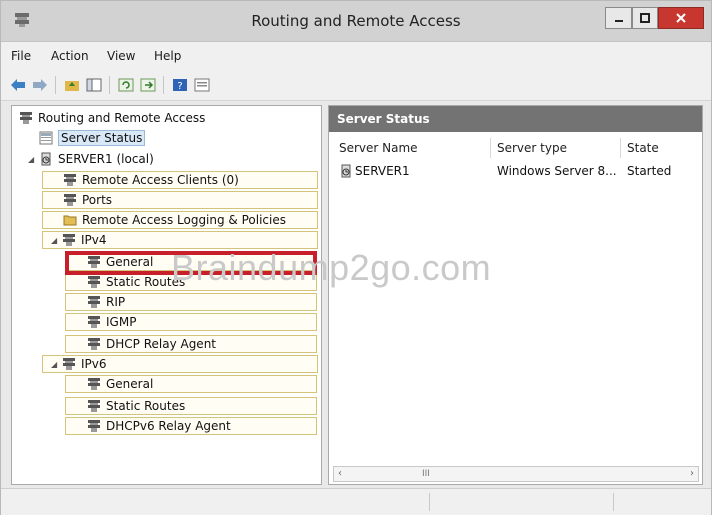  I want to click on menu-action: Action, so click(70, 56).